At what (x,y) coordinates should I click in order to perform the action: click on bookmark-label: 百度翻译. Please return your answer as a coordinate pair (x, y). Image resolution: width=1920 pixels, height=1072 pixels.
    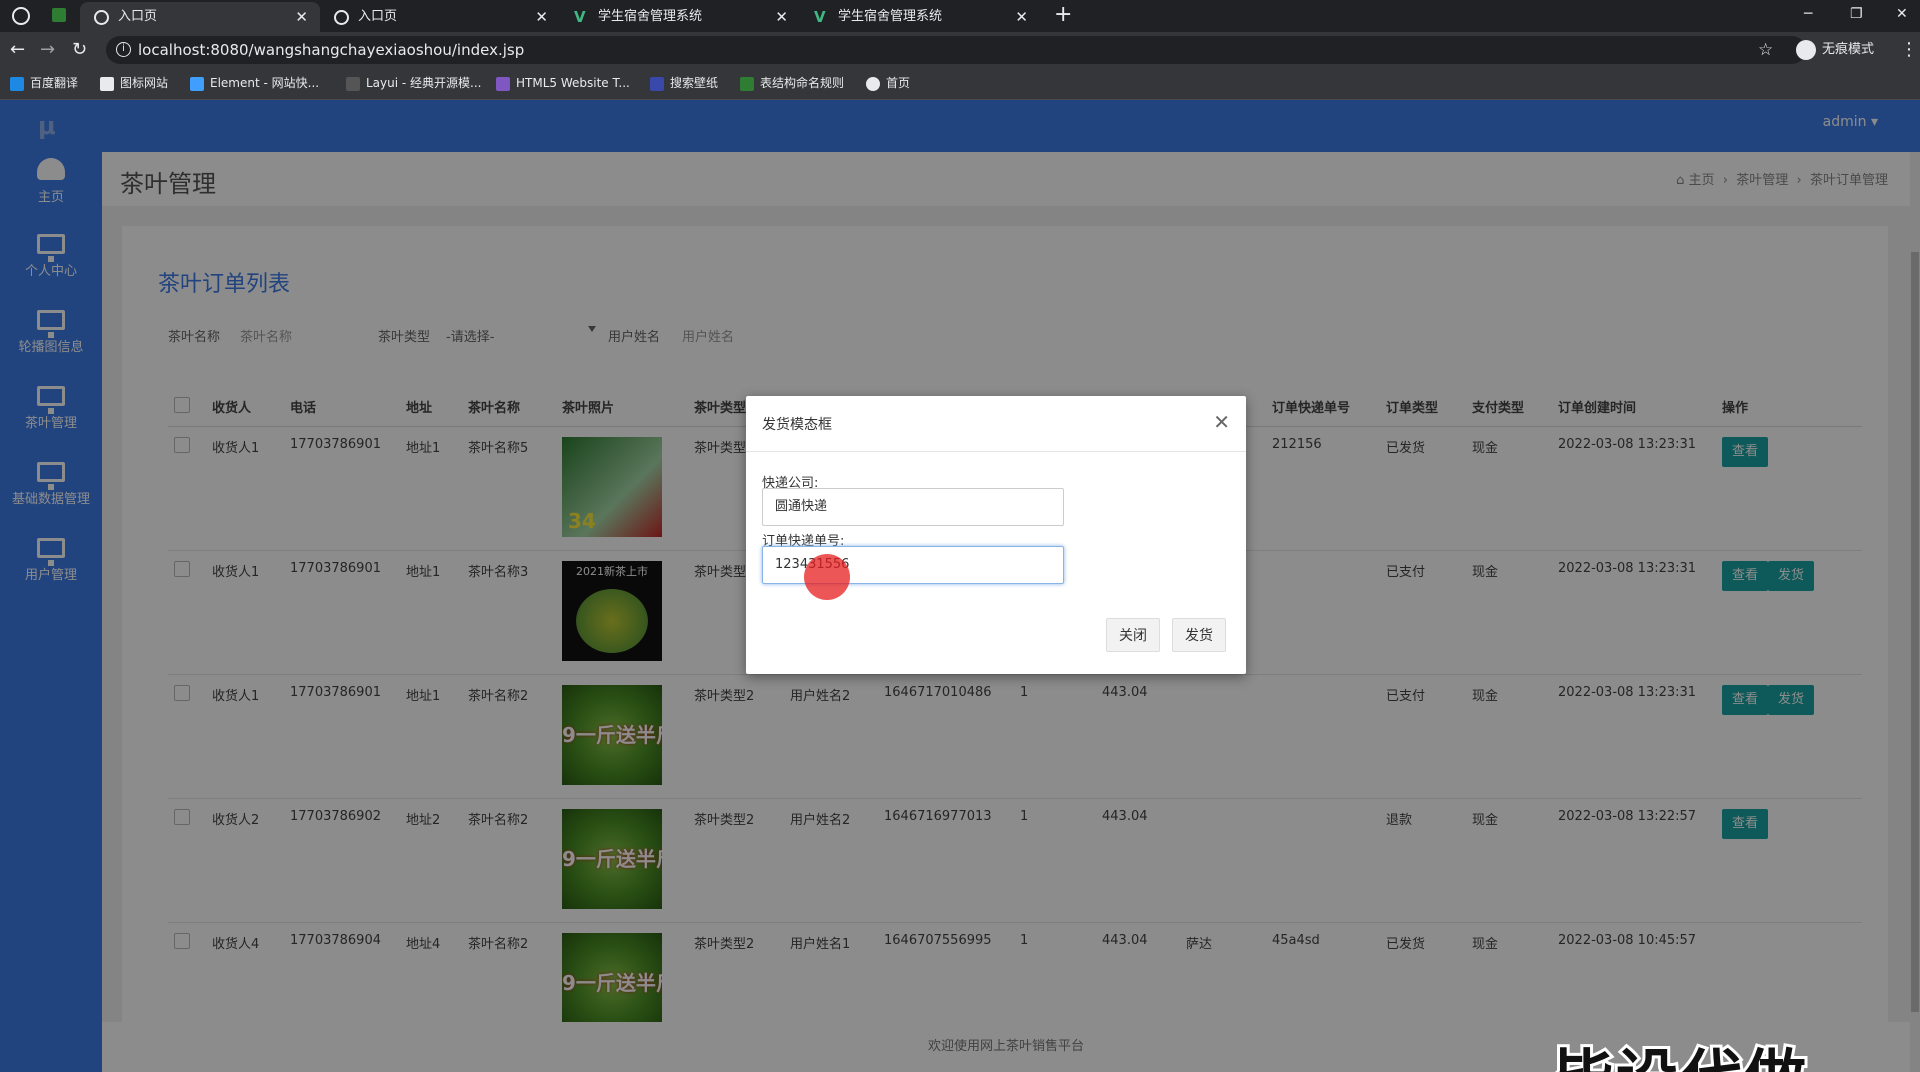
    Looking at the image, I should click on (54, 83).